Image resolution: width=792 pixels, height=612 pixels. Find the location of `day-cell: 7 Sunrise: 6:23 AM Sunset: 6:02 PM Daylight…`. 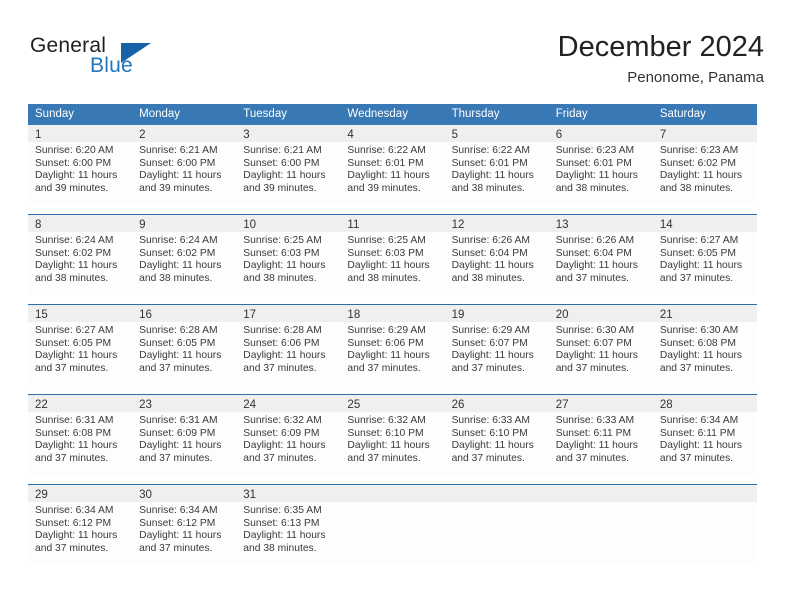

day-cell: 7 Sunrise: 6:23 AM Sunset: 6:02 PM Daylight… is located at coordinates (704, 165).